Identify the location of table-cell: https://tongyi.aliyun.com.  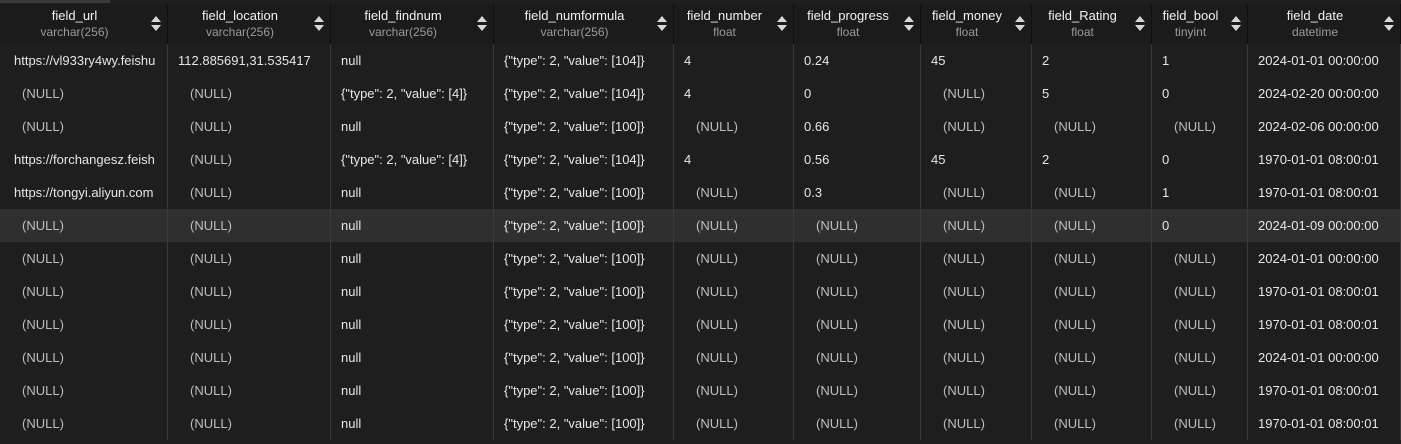
(84, 192).